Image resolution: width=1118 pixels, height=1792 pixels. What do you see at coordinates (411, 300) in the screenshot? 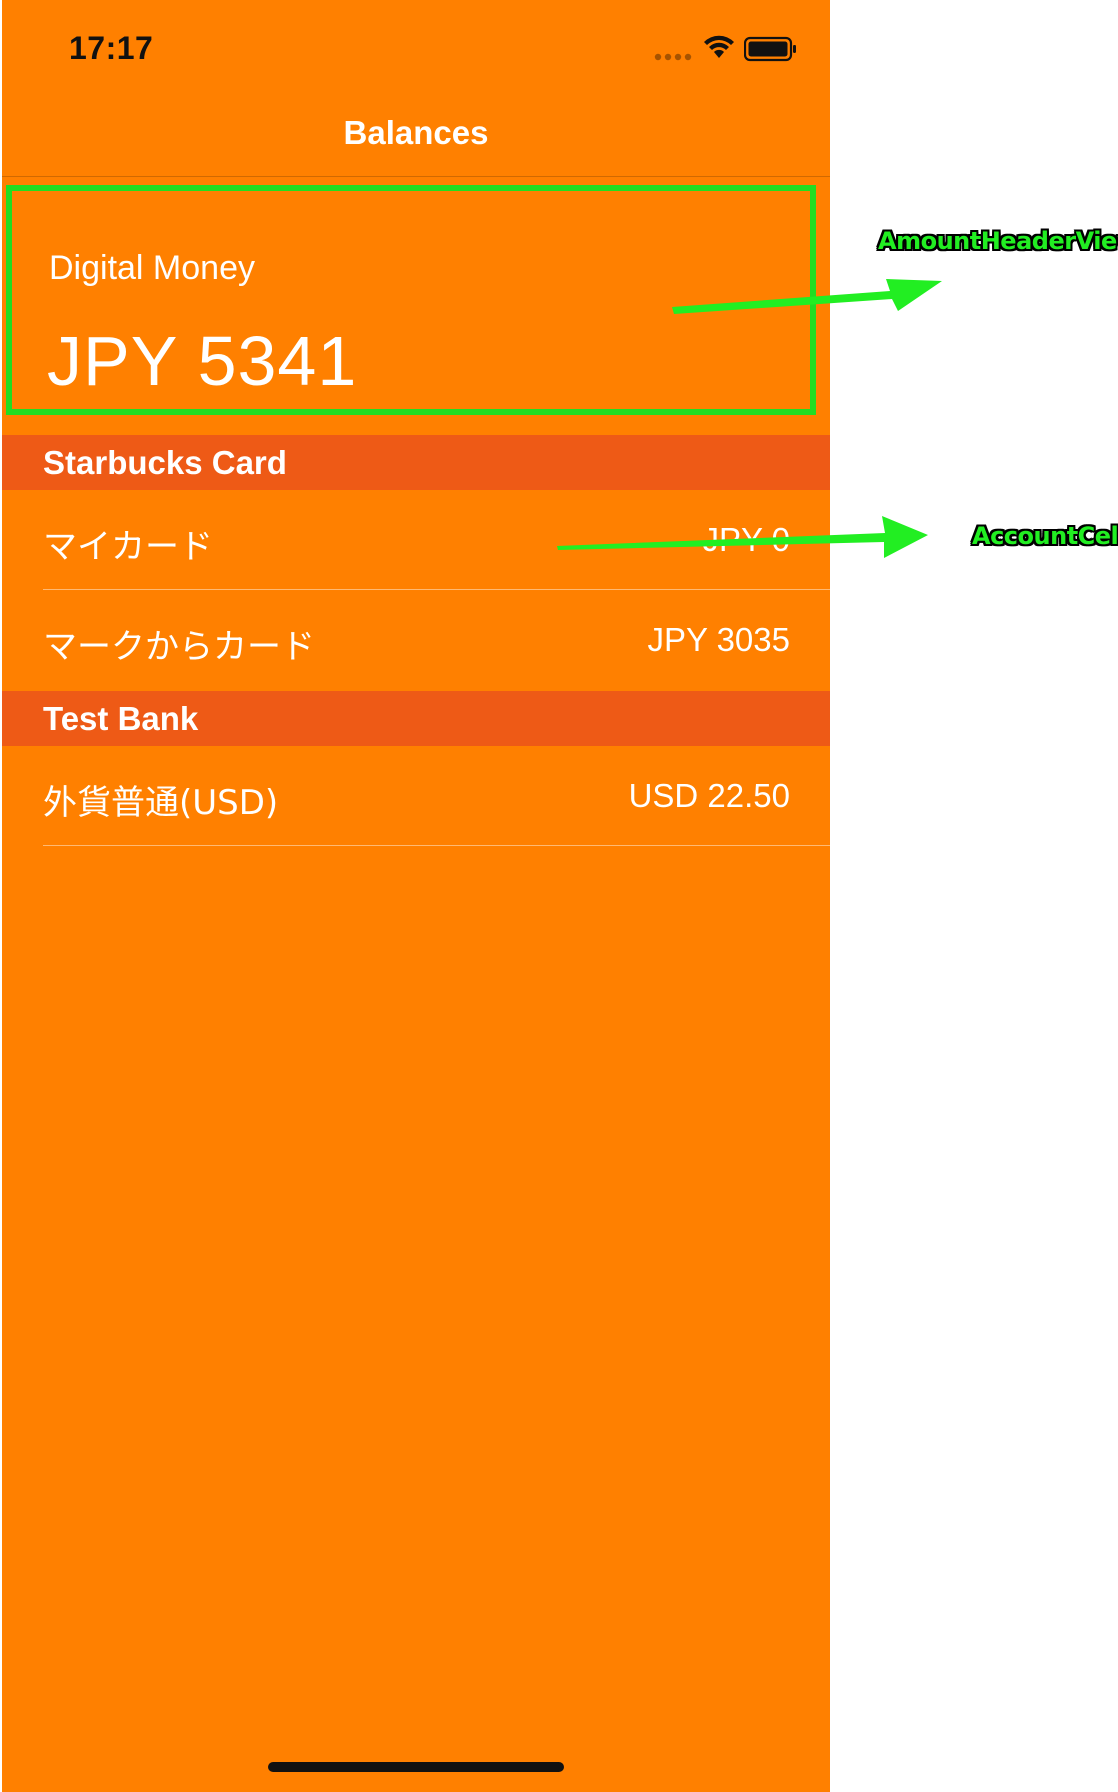
I see `amount-header-view: Digital Money JPY 5341` at bounding box center [411, 300].